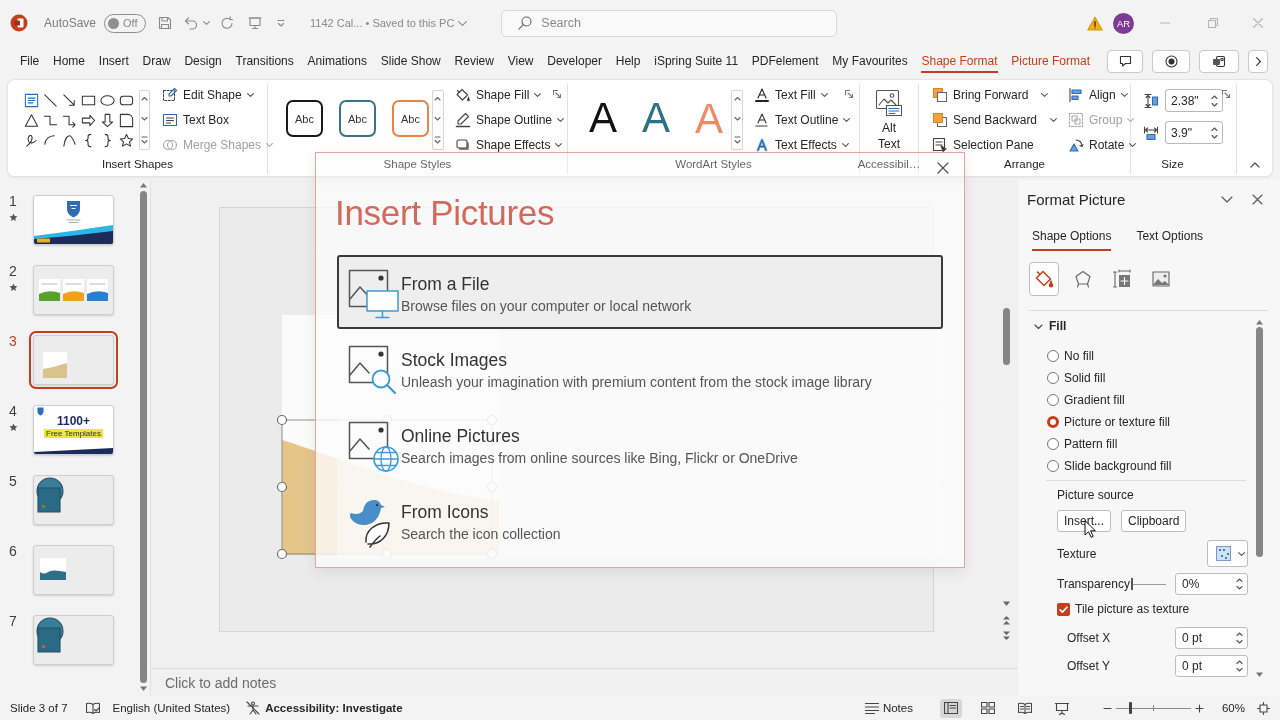 The image size is (1280, 720). Describe the element at coordinates (1102, 144) in the screenshot. I see `rotate-button: Rotate` at that location.